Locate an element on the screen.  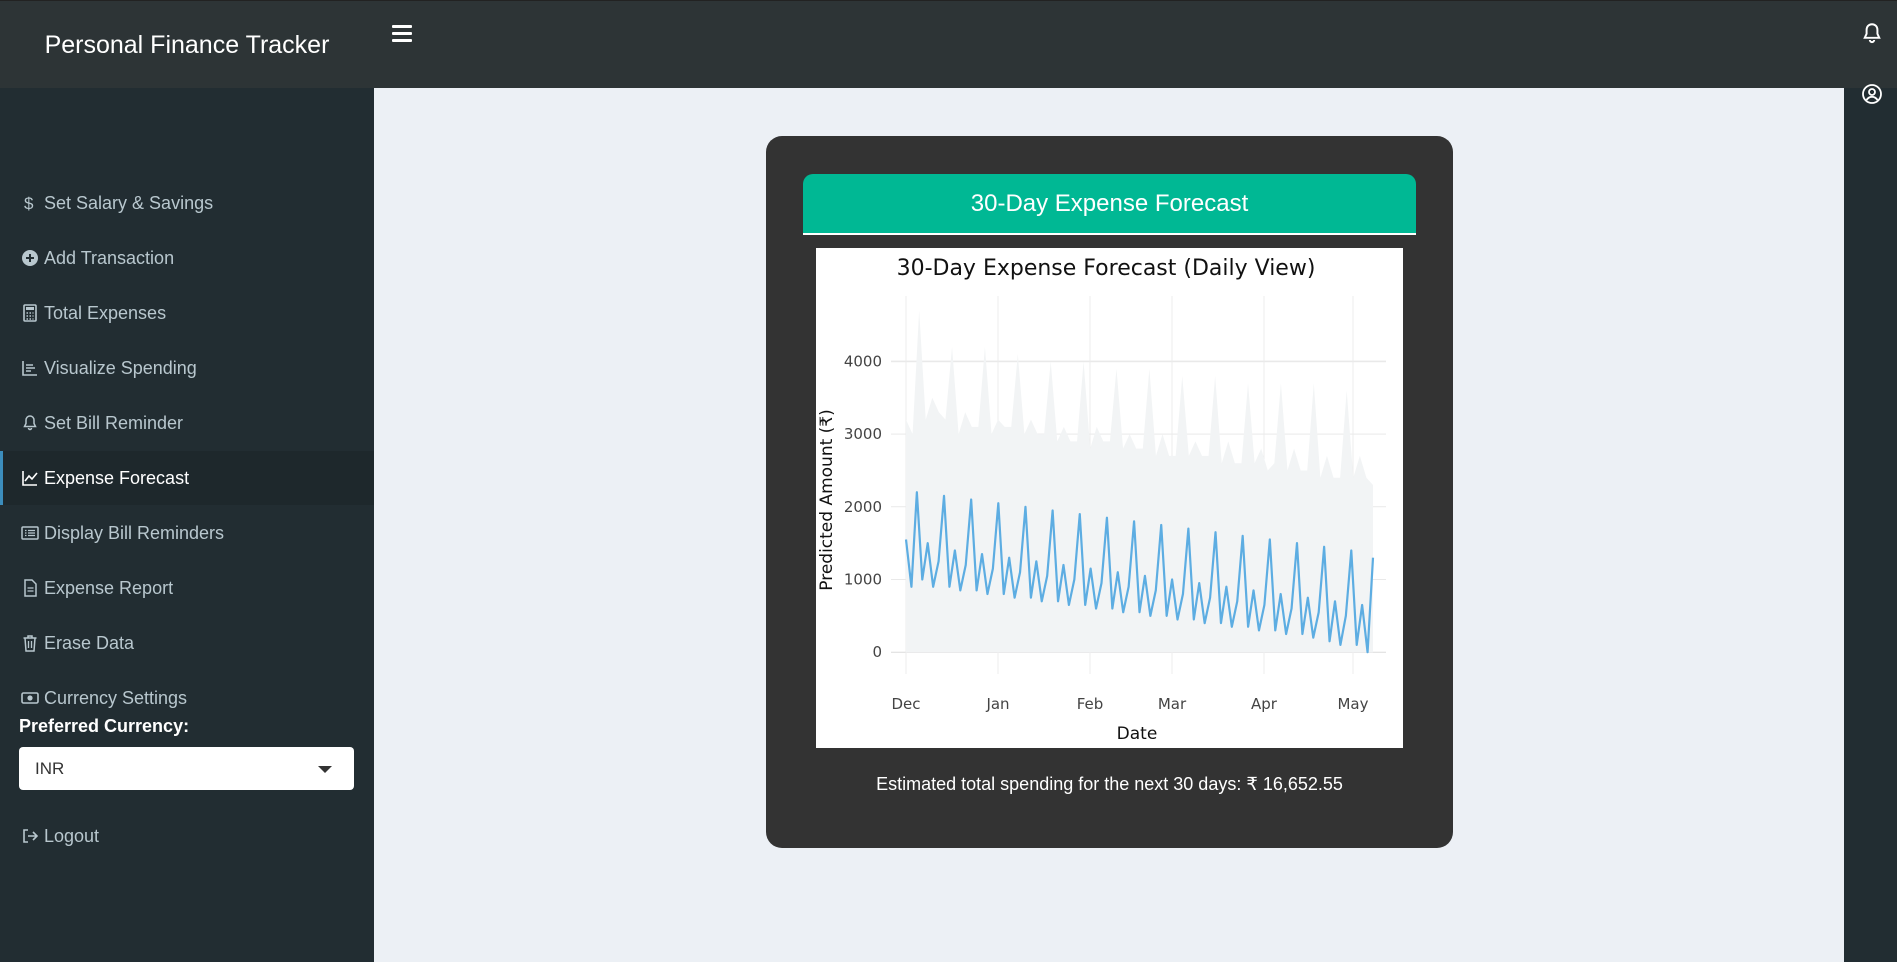
logout-label: Logout is located at coordinates (72, 835).